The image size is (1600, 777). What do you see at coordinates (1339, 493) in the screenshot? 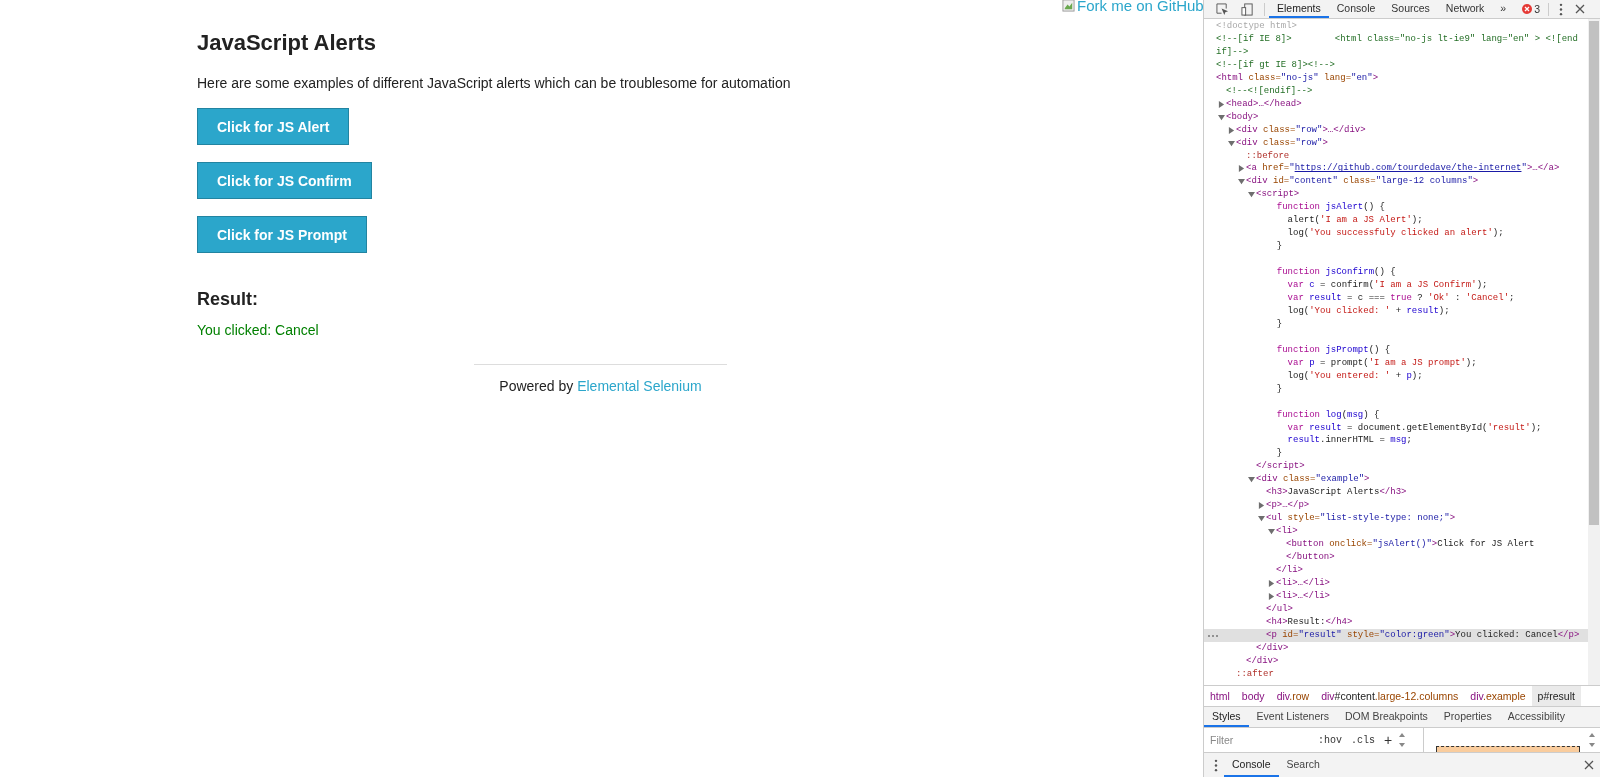
I see `dom-node-line: <h3>JavaScript Alerts</h3>` at bounding box center [1339, 493].